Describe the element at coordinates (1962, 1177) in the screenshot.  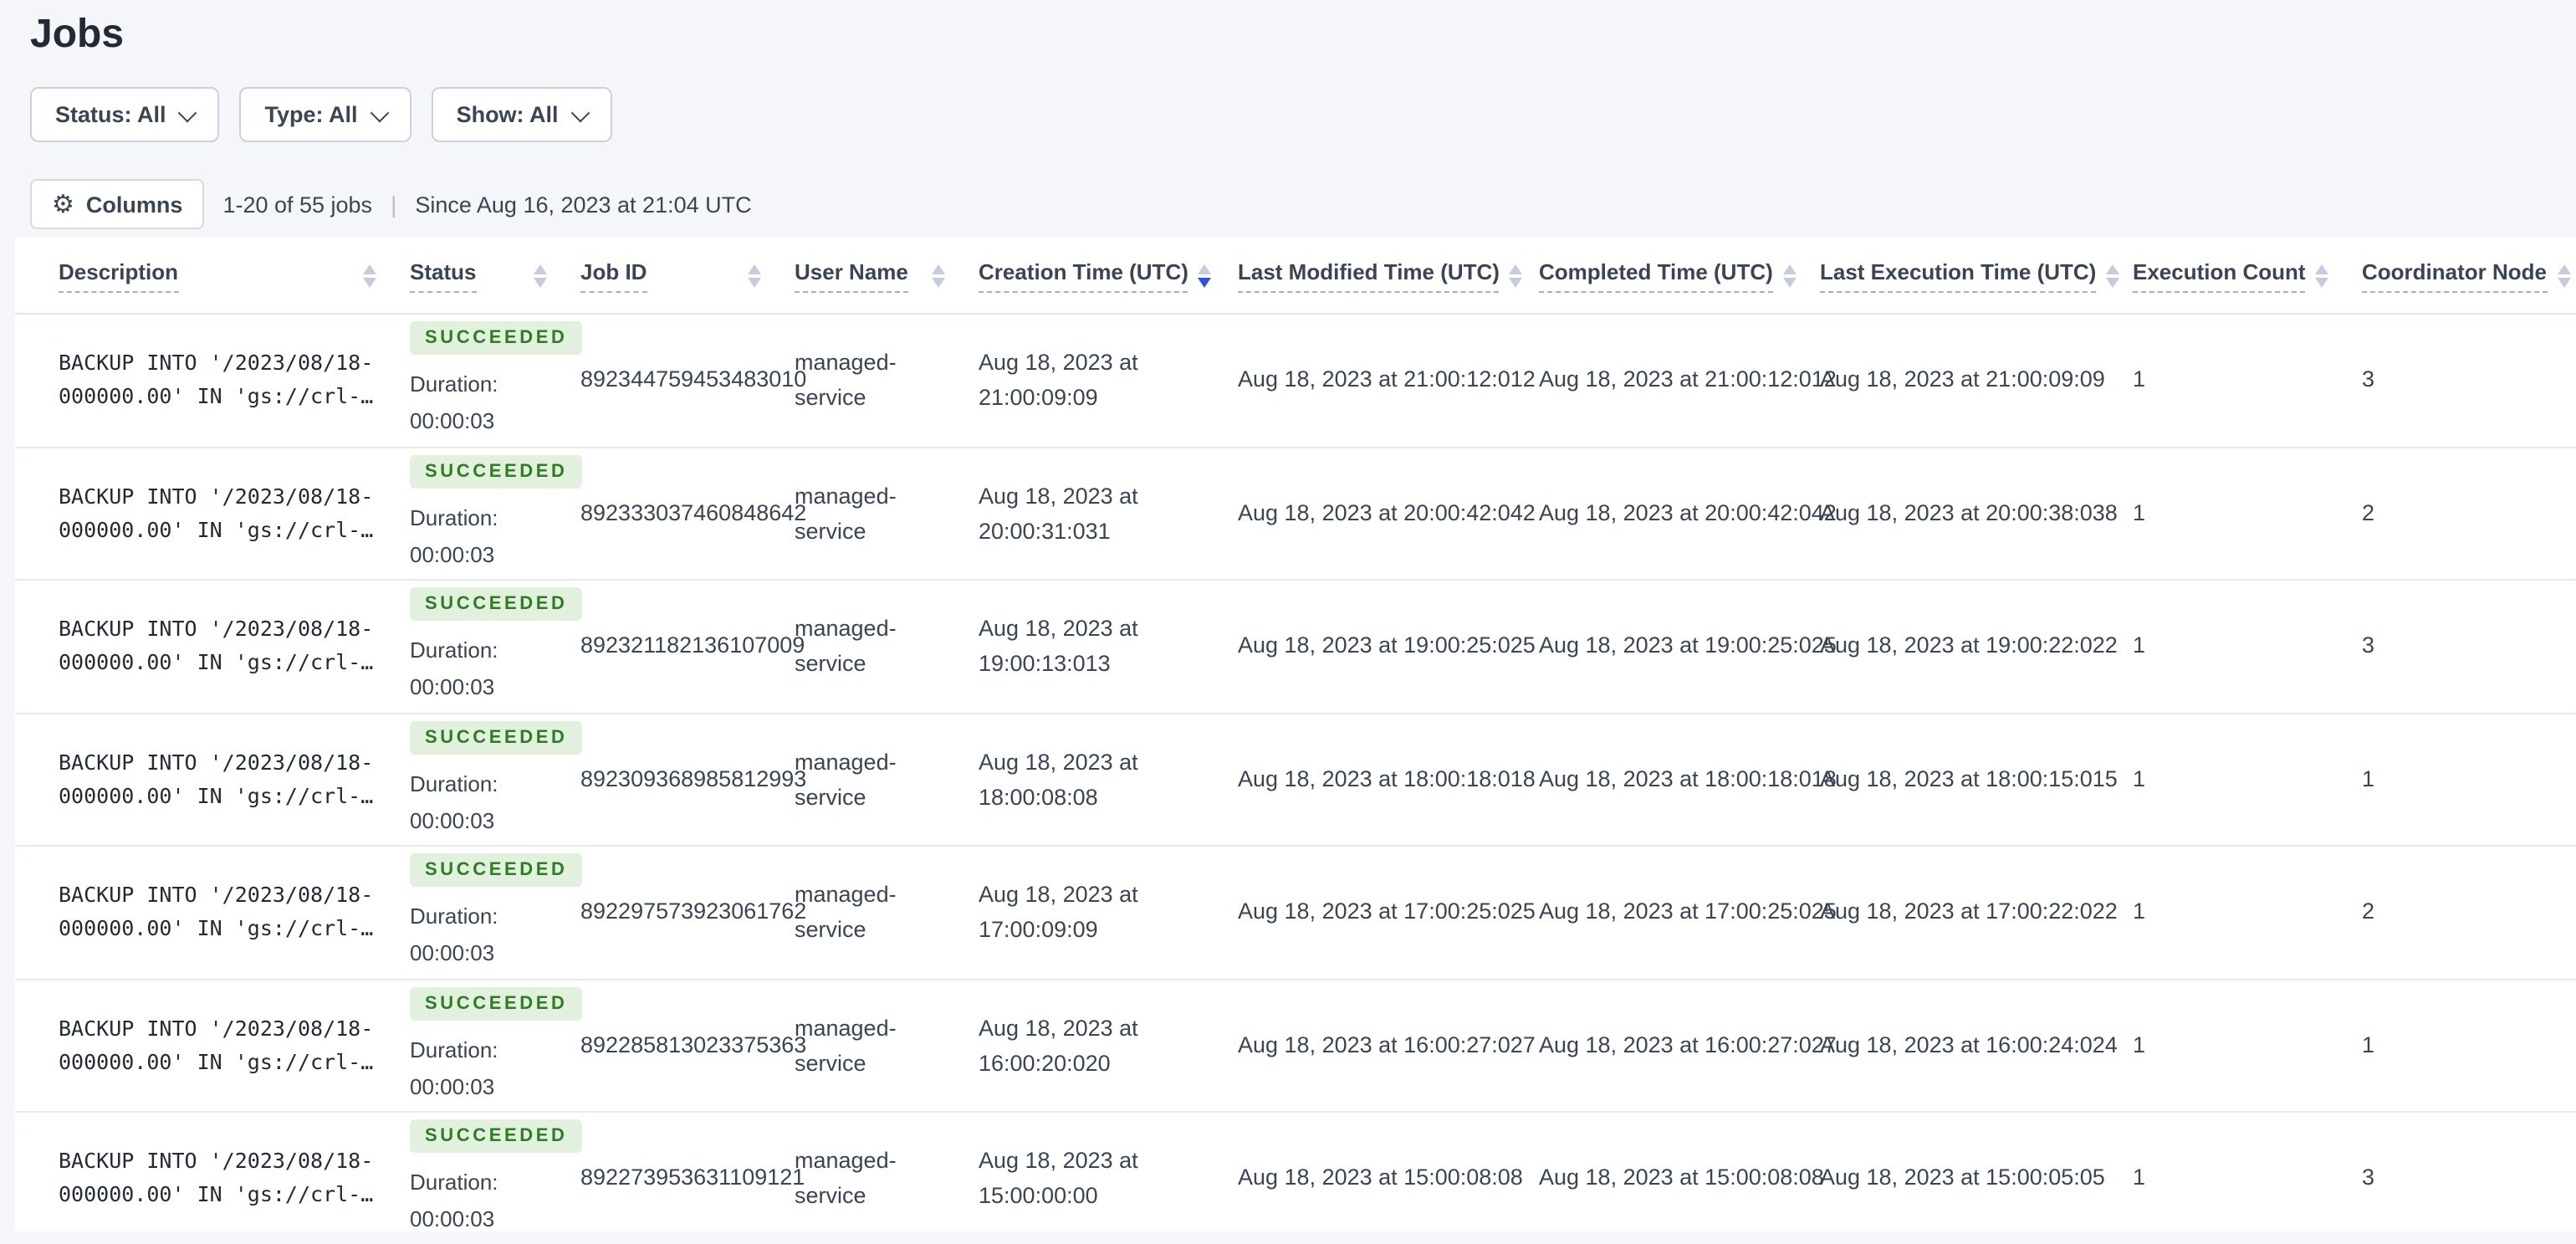
I see `last-execution-time: Aug 18, 2023 at 15:00:05:05` at that location.